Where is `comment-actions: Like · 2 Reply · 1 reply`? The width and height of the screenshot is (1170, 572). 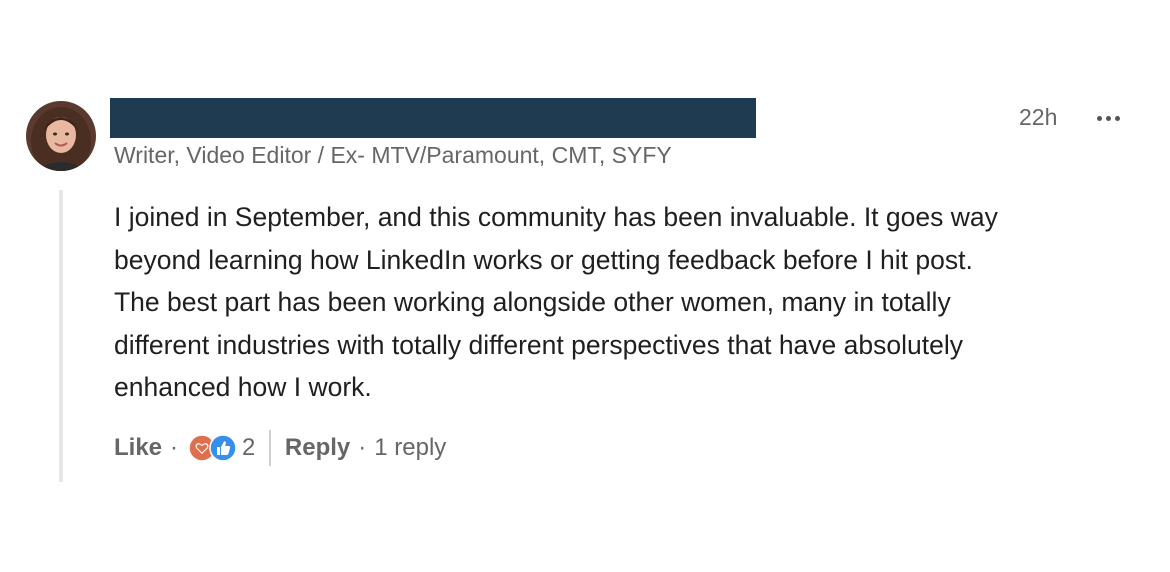
comment-actions: Like · 2 Reply · 1 reply is located at coordinates (280, 448).